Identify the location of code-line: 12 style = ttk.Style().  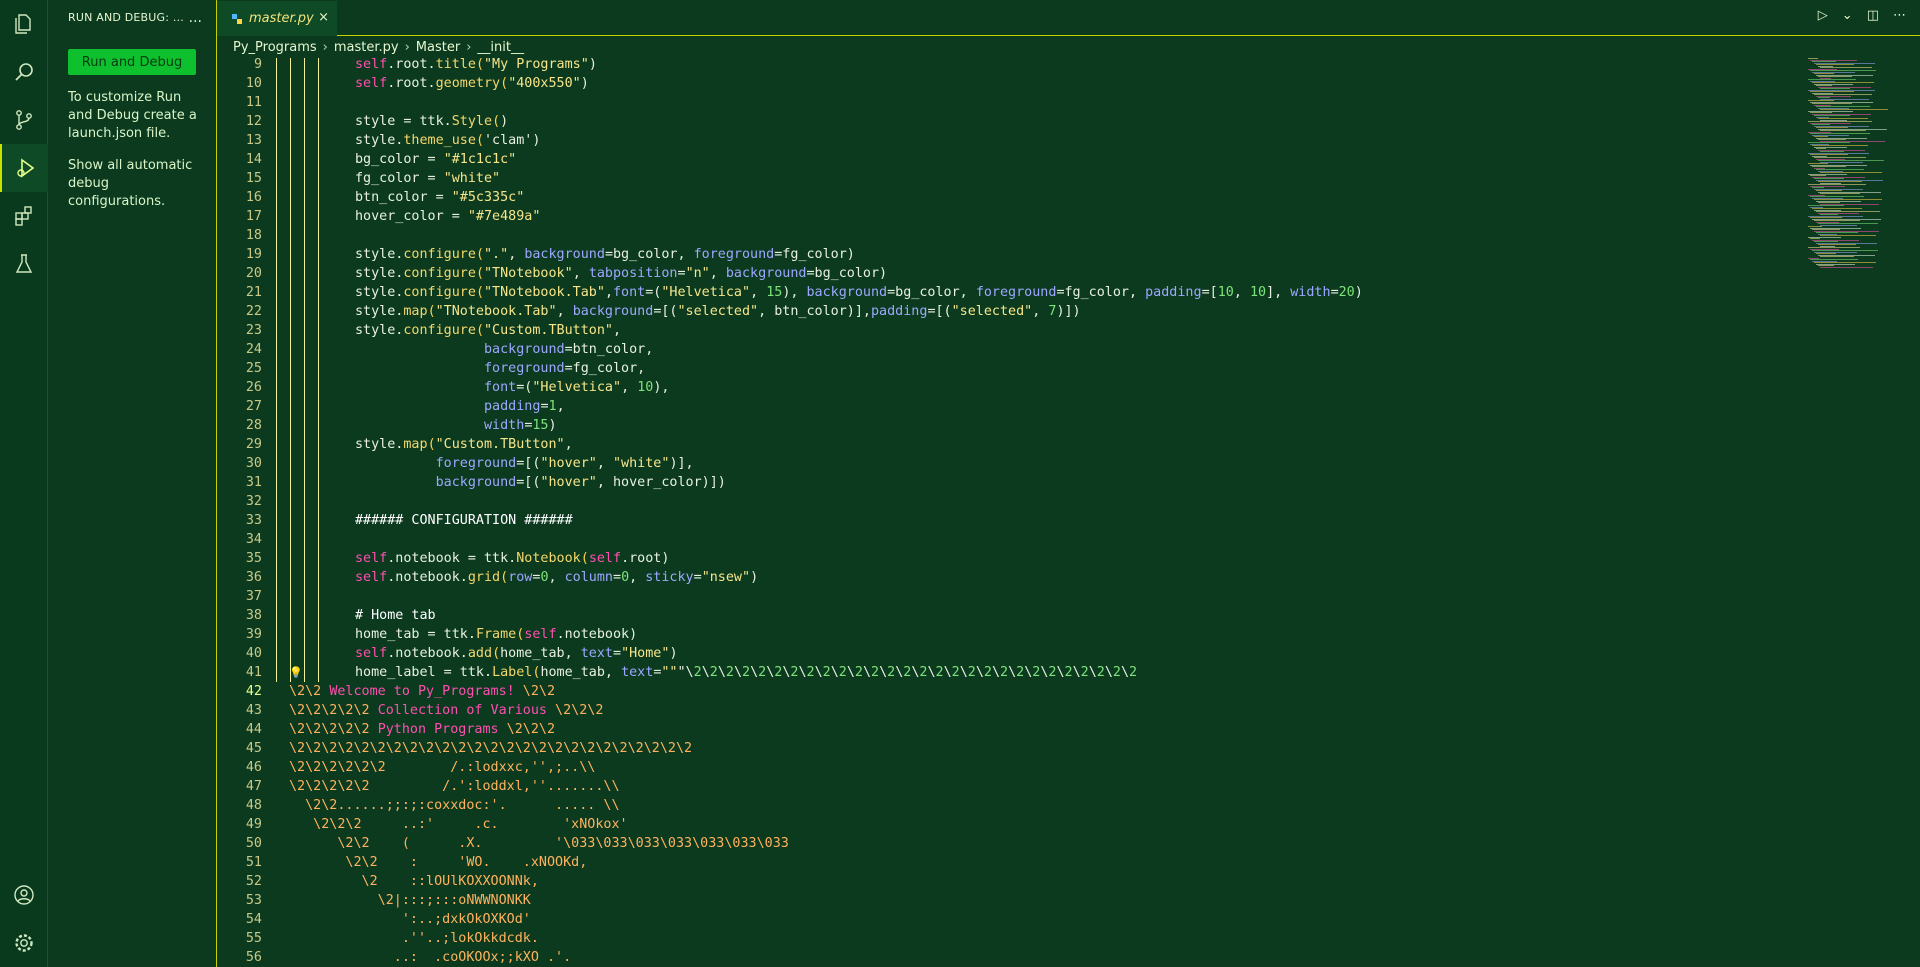
(997, 121).